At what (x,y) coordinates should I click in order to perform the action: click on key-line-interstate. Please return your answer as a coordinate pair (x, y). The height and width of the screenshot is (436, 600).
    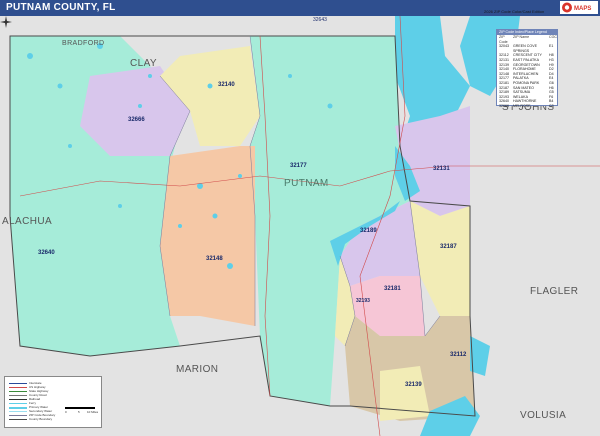
    Looking at the image, I should click on (18, 383).